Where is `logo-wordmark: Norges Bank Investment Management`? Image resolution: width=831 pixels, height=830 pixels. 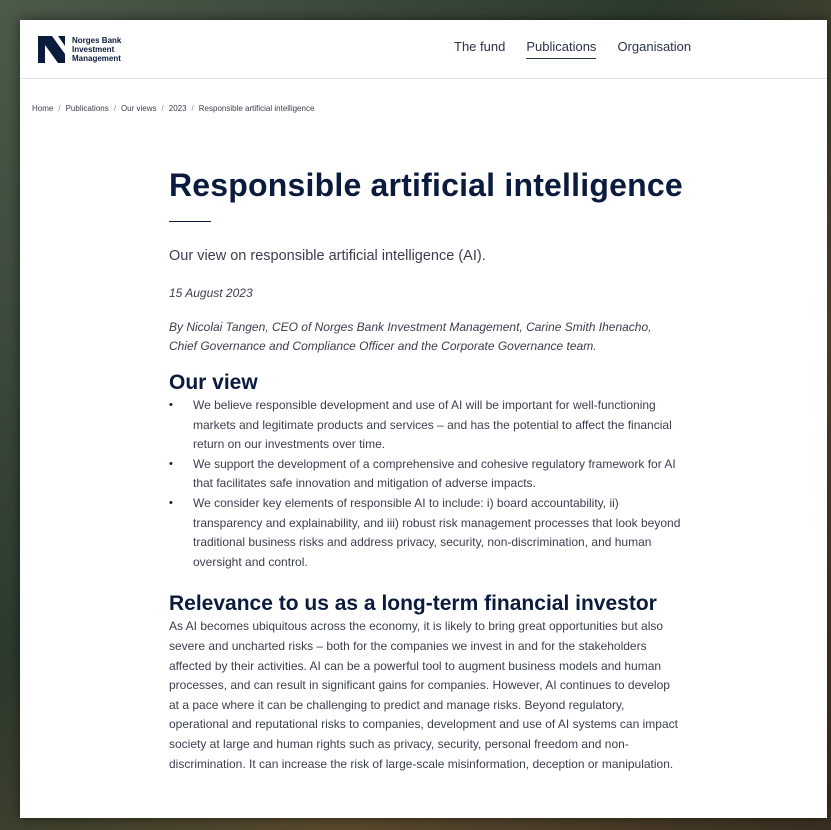 logo-wordmark: Norges Bank Investment Management is located at coordinates (96, 49).